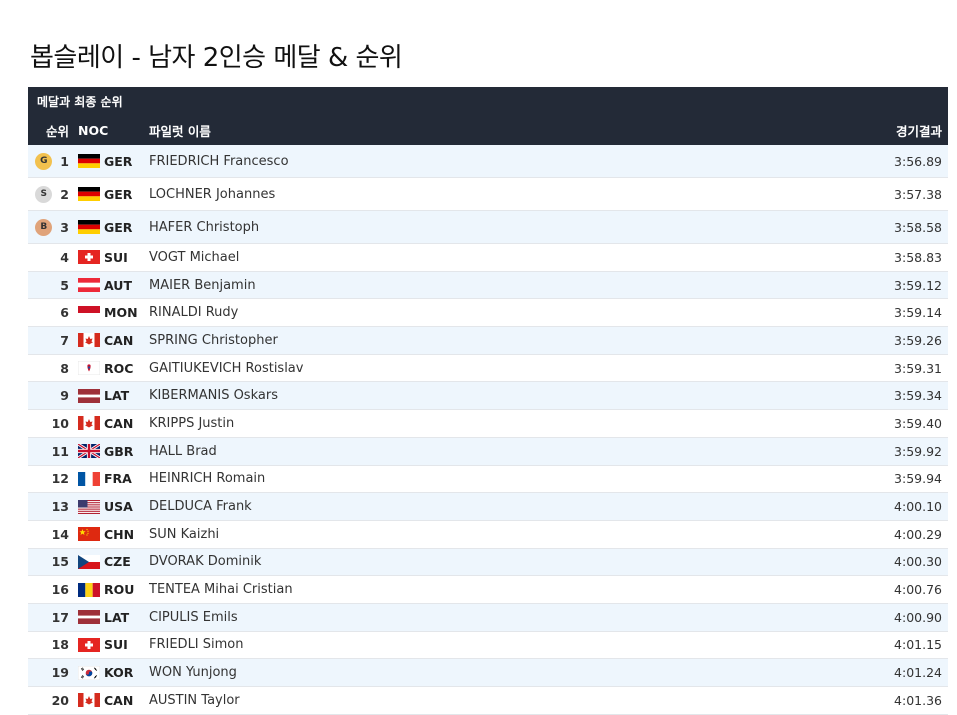 This screenshot has height=715, width=957. Describe the element at coordinates (475, 451) in the screenshot. I see `pilot-name: HALL Brad` at that location.